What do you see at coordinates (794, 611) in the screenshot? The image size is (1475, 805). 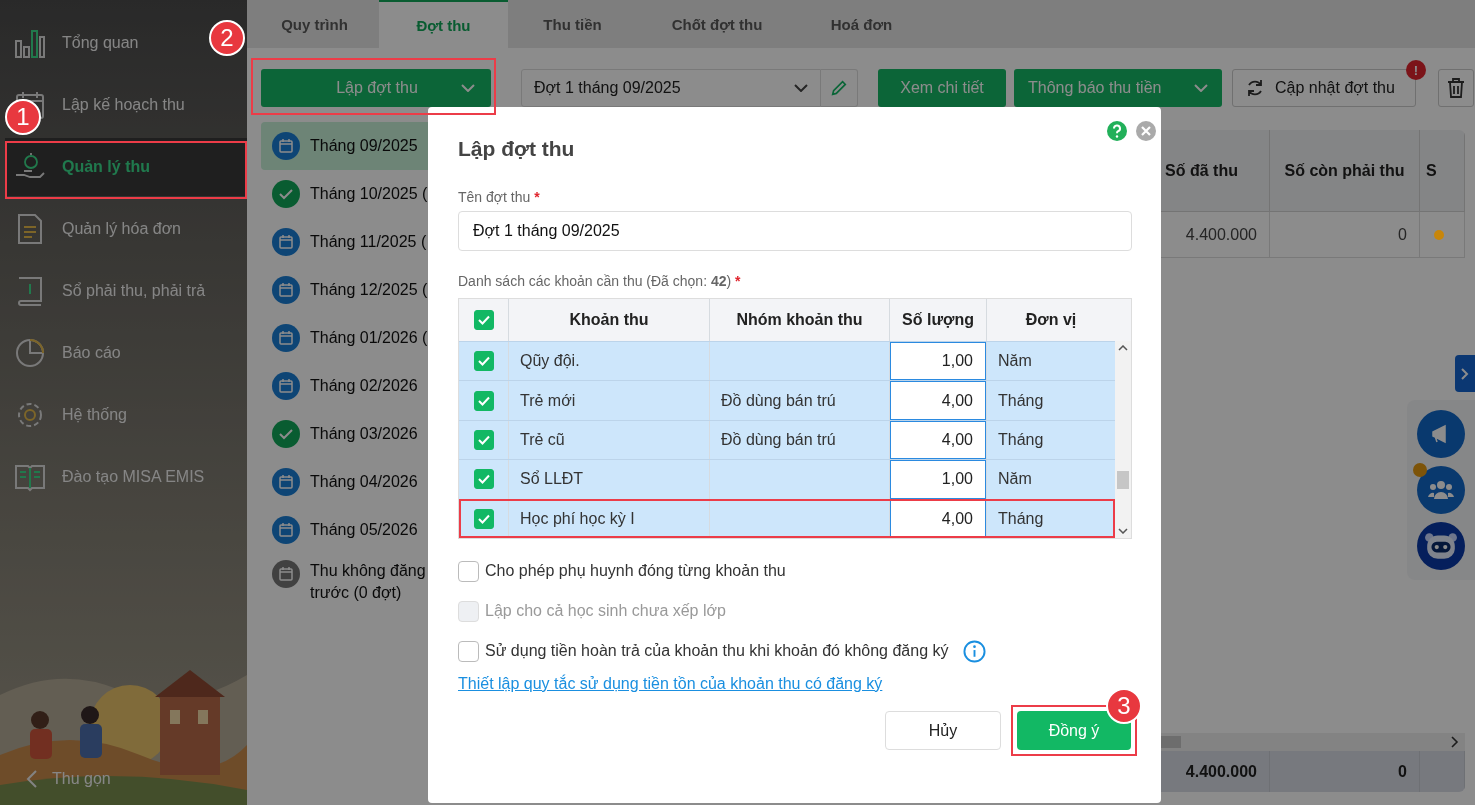 I see `option-checkbox: Lập cho cả học sinh chưa xếp lớp` at bounding box center [794, 611].